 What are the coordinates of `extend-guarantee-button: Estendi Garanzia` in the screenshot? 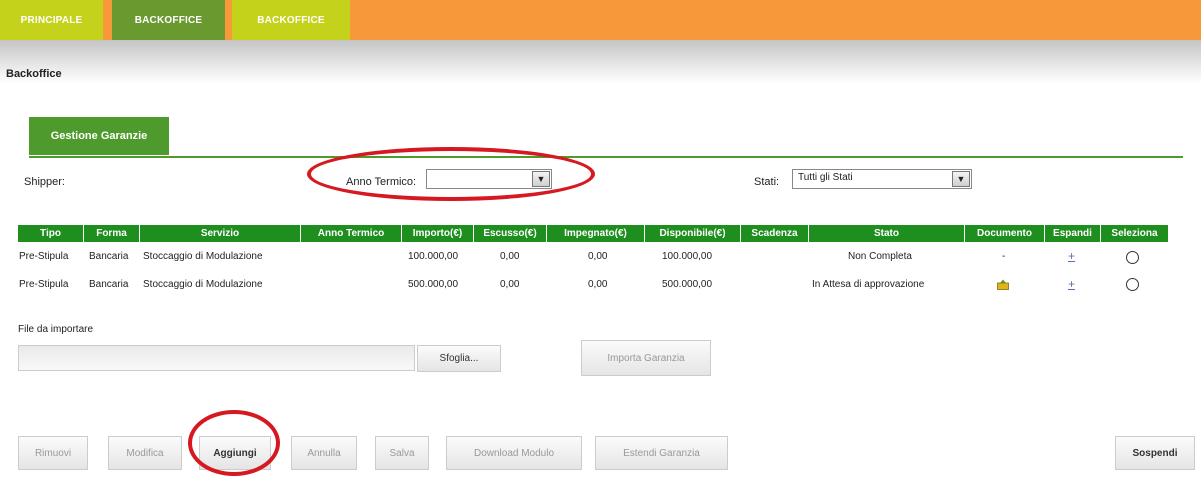 It's located at (661, 453).